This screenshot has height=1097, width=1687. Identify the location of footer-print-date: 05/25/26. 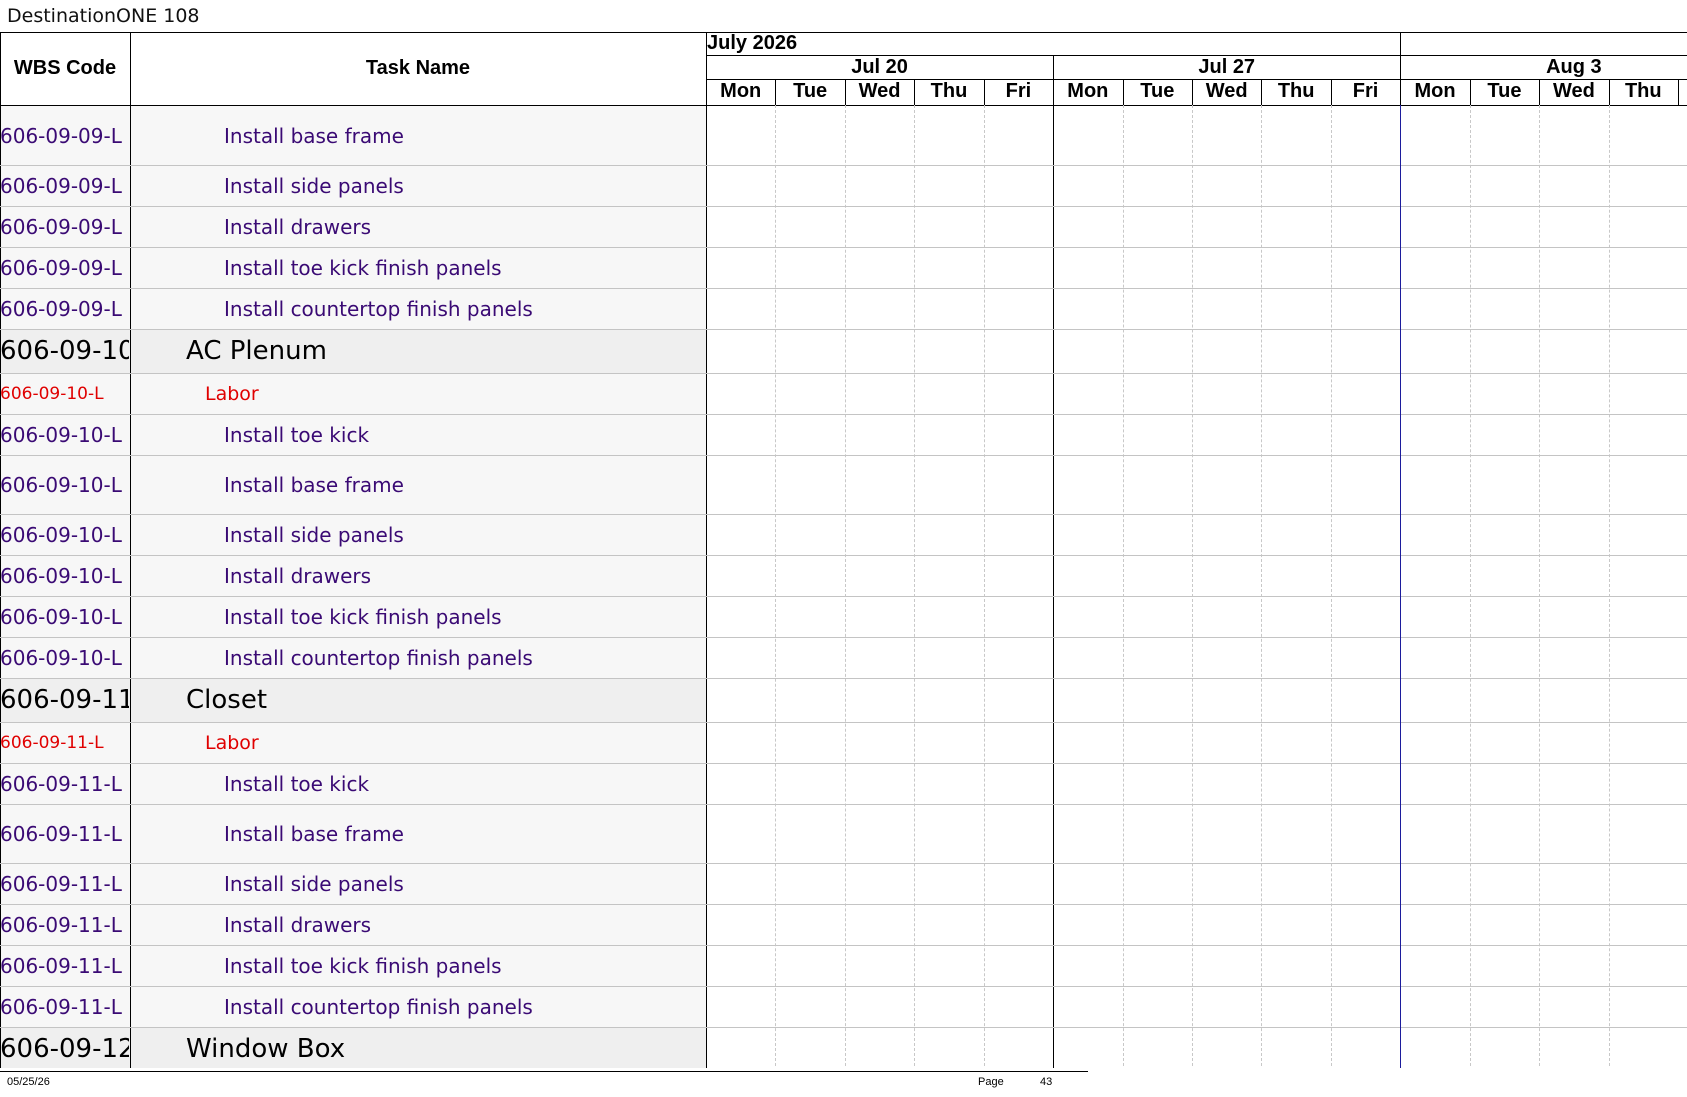
(28, 1082).